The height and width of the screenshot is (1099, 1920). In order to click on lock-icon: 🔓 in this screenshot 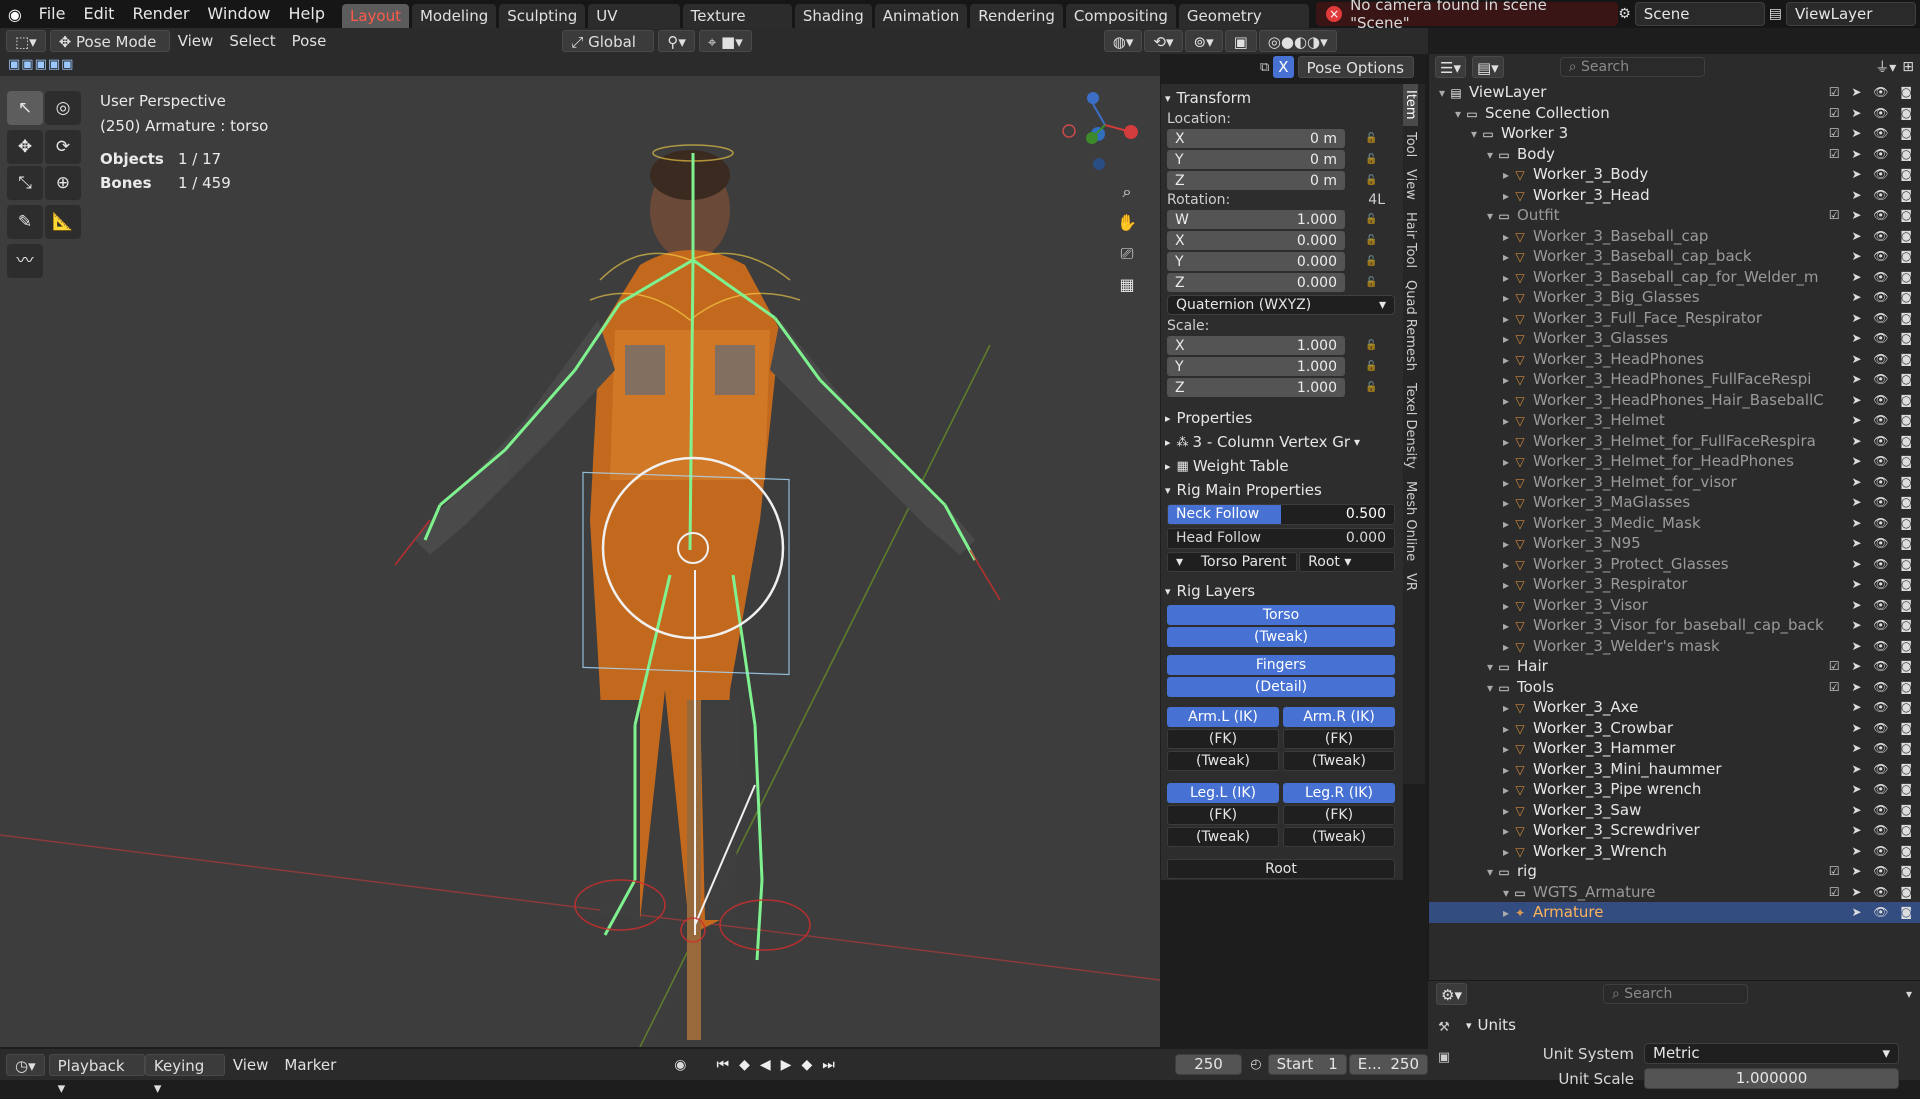, I will do `click(1371, 240)`.